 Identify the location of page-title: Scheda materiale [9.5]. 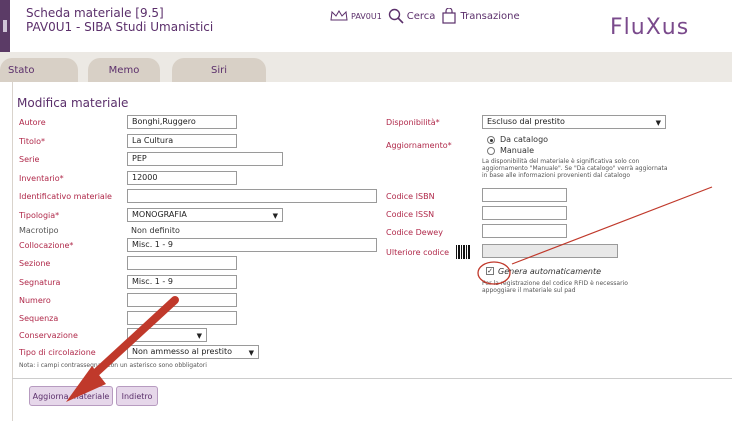
(95, 13).